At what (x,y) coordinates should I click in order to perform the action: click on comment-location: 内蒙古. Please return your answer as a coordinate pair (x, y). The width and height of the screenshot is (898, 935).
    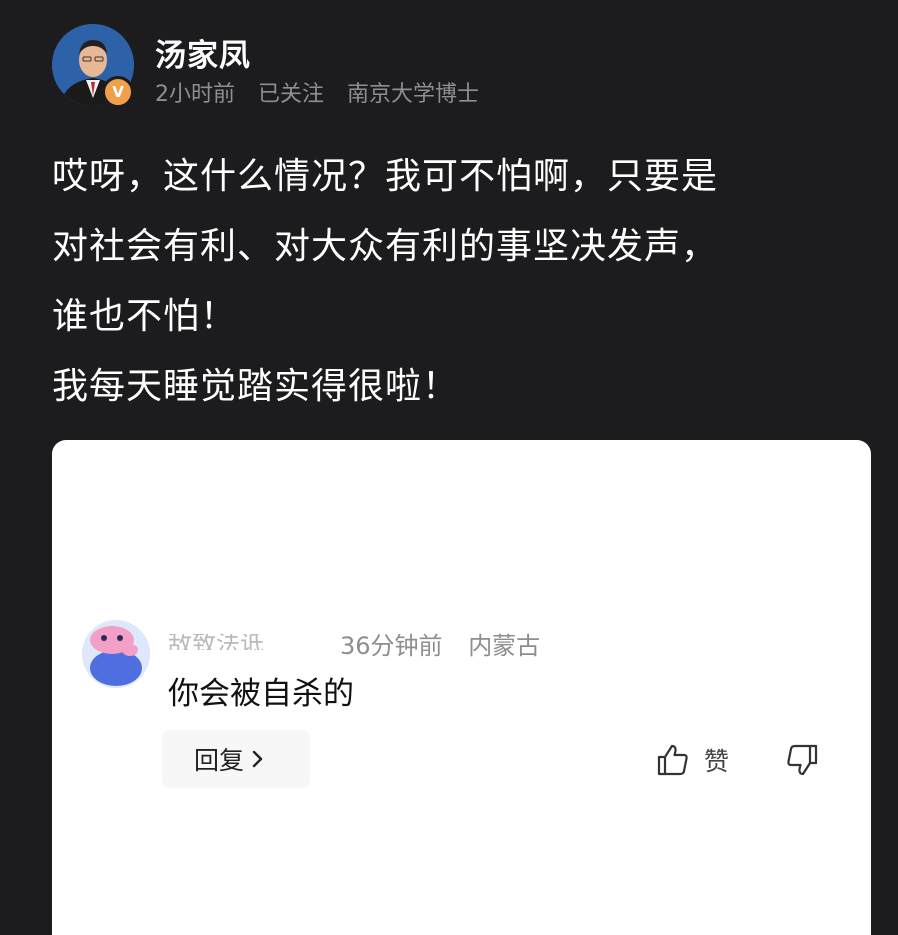
    Looking at the image, I should click on (504, 646).